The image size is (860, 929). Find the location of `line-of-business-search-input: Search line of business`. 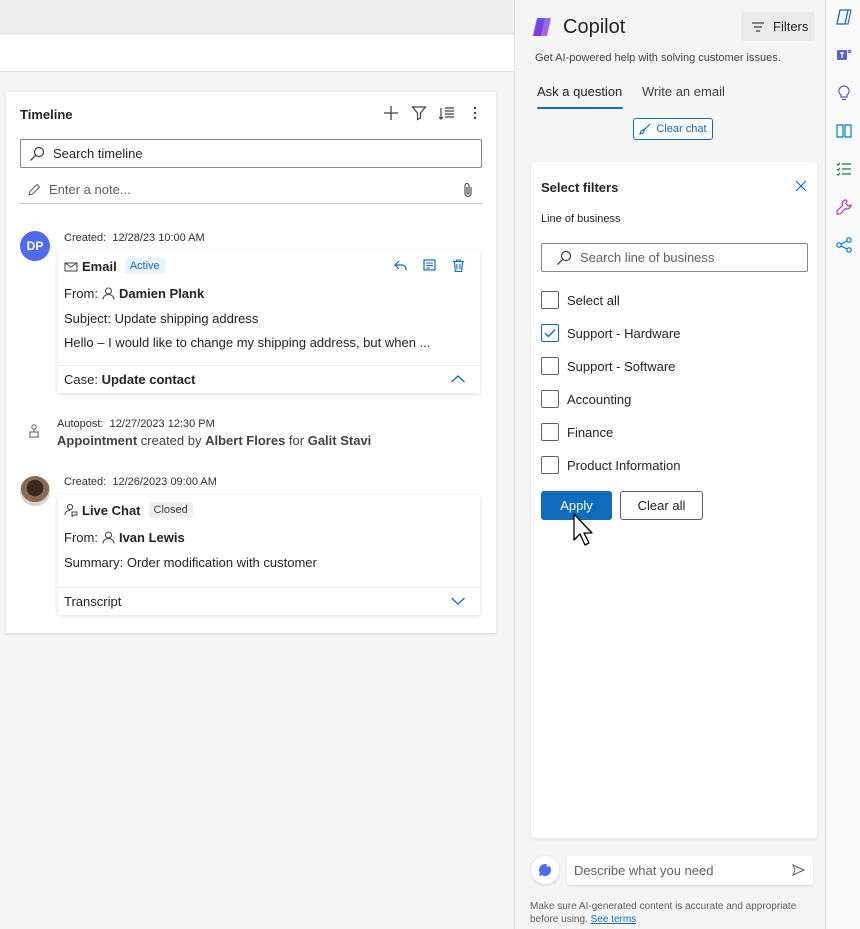

line-of-business-search-input: Search line of business is located at coordinates (674, 257).